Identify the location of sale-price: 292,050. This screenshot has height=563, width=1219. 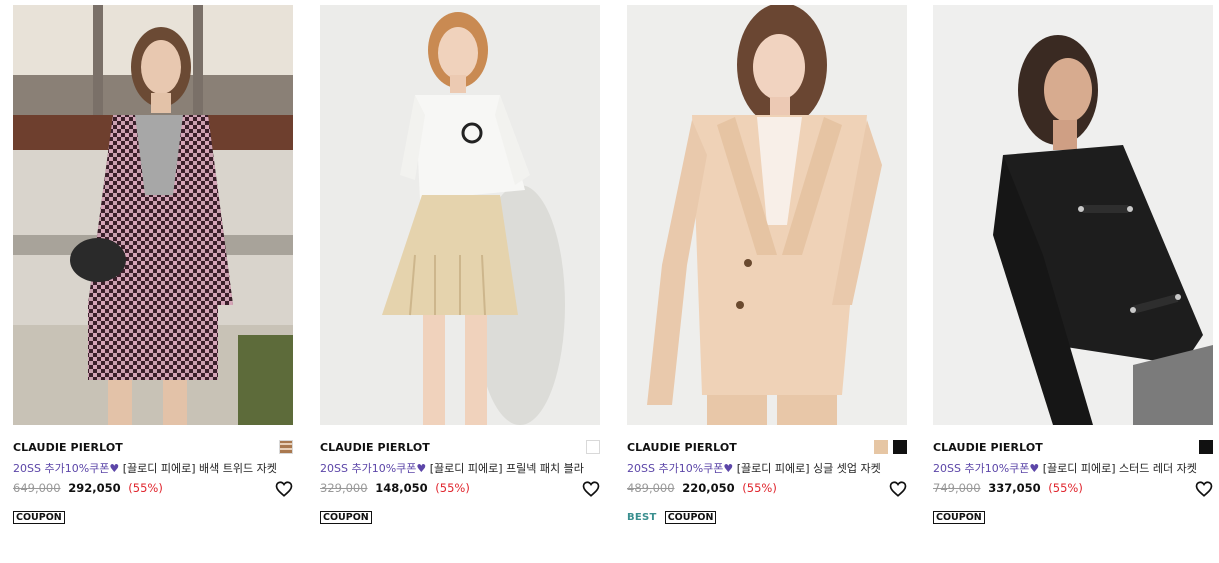
(94, 488).